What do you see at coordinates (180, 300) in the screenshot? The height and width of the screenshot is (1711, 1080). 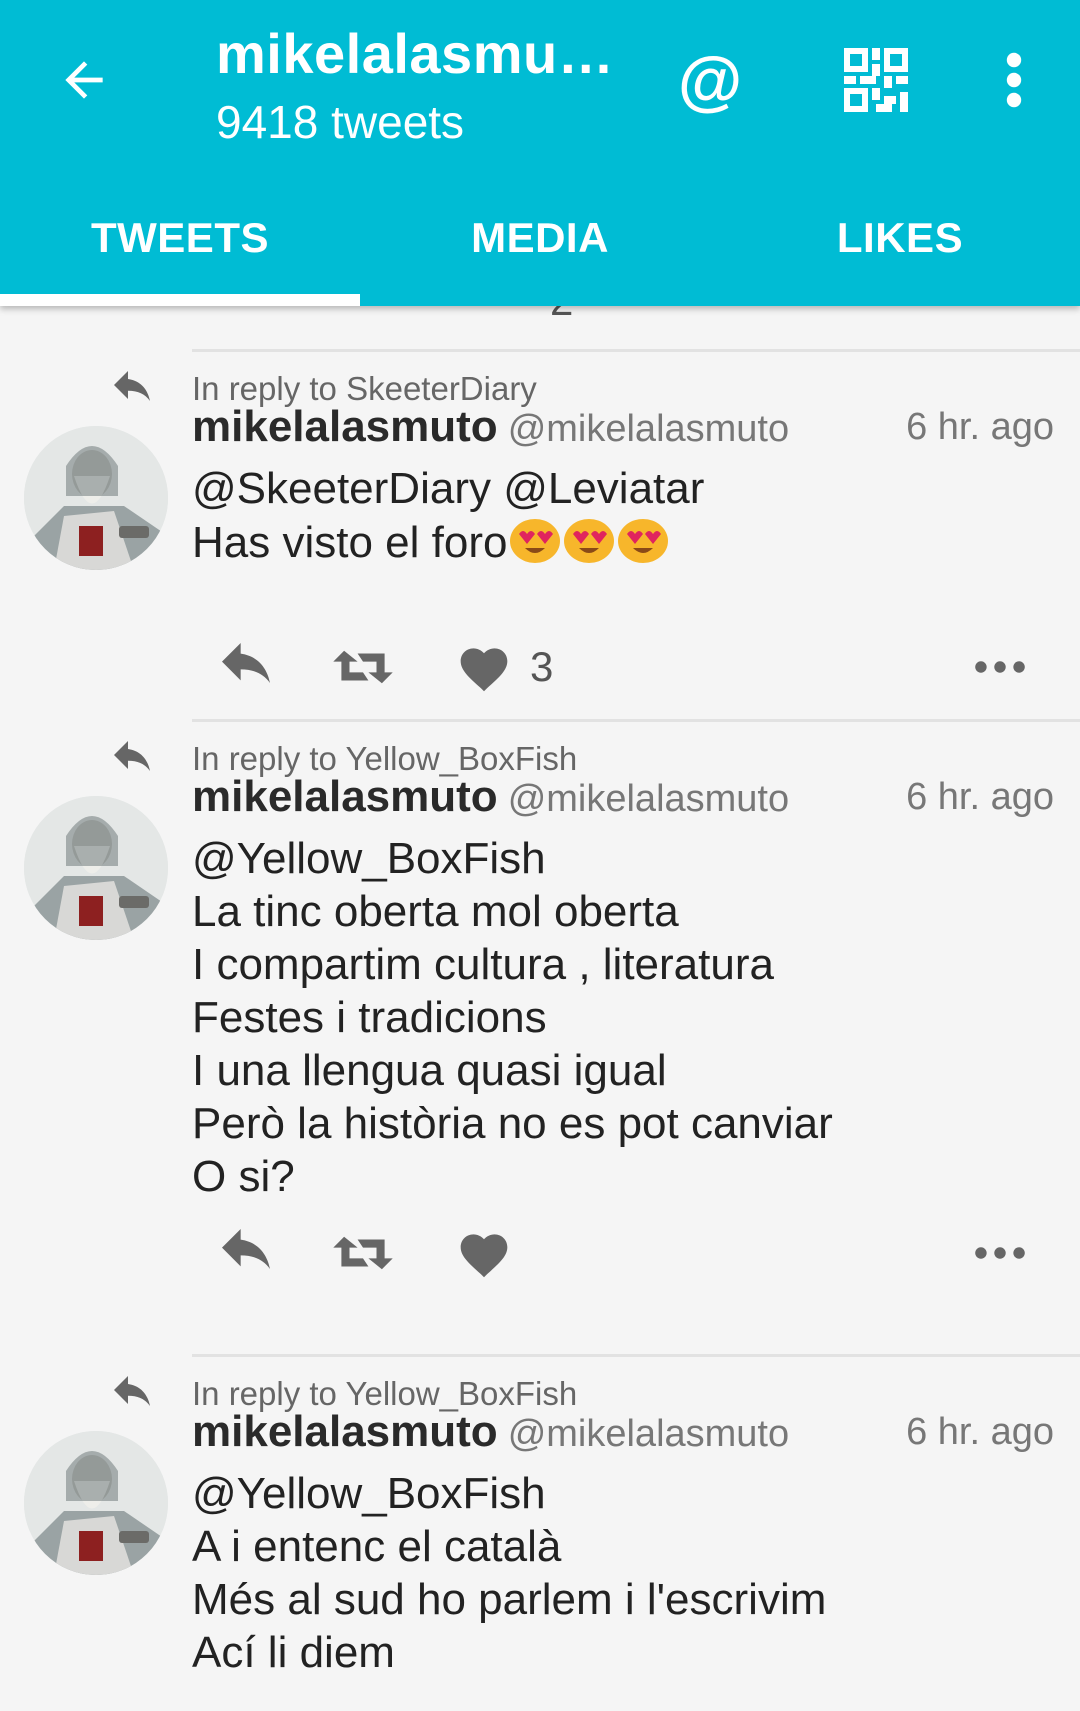 I see `active-tab-indicator` at bounding box center [180, 300].